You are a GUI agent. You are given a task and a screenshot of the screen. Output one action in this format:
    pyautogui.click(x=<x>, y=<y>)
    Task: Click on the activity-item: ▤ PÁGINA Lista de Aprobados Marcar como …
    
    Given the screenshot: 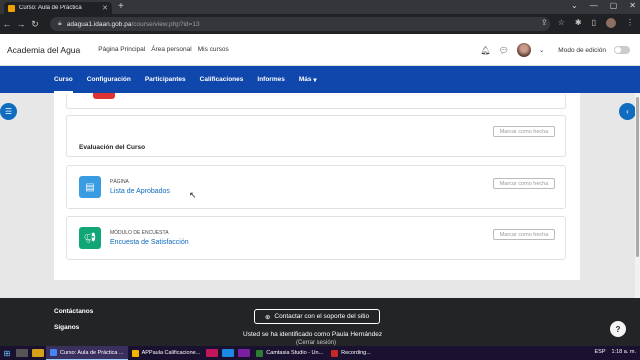 What is the action you would take?
    pyautogui.click(x=316, y=187)
    